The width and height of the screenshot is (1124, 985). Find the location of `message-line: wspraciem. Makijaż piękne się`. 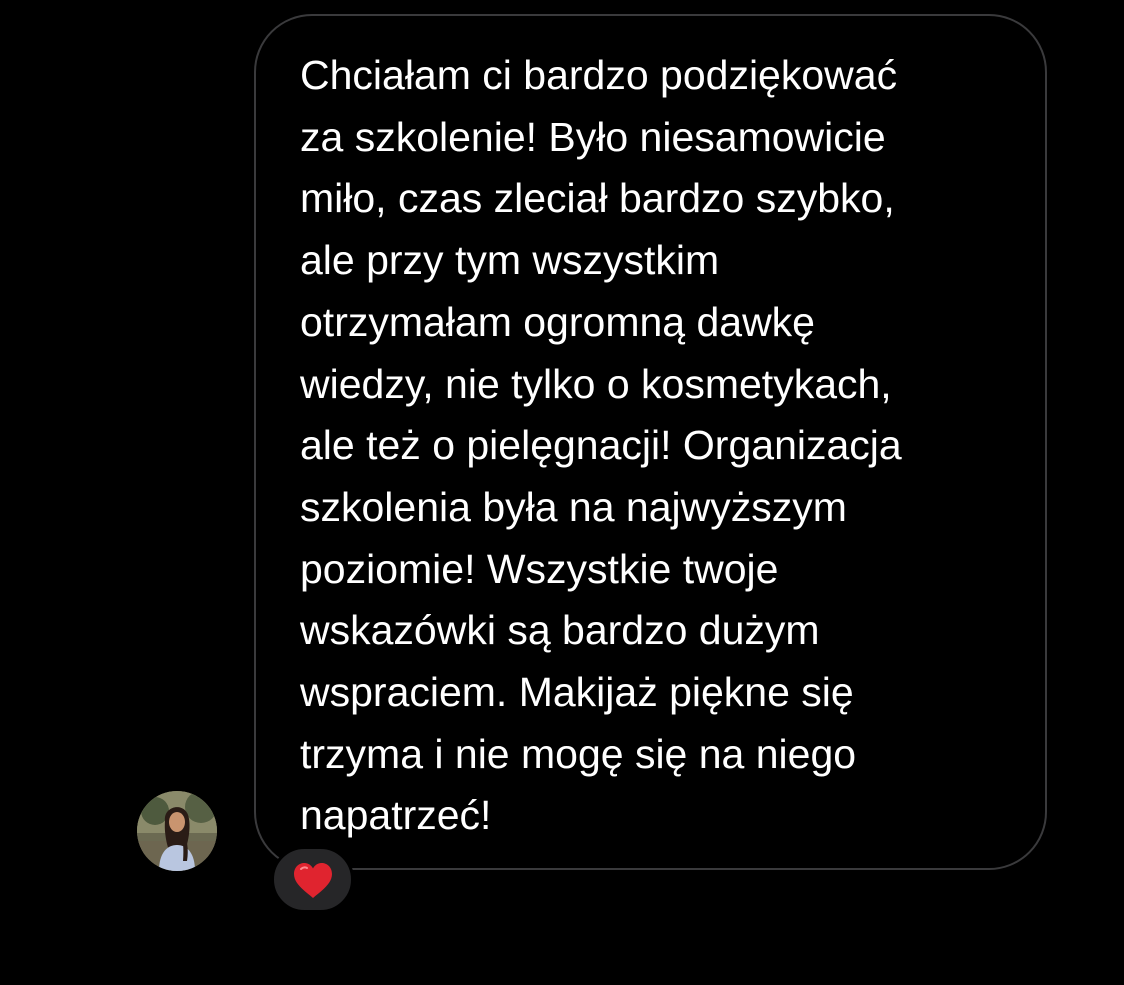

message-line: wspraciem. Makijaż piękne się is located at coordinates (577, 692).